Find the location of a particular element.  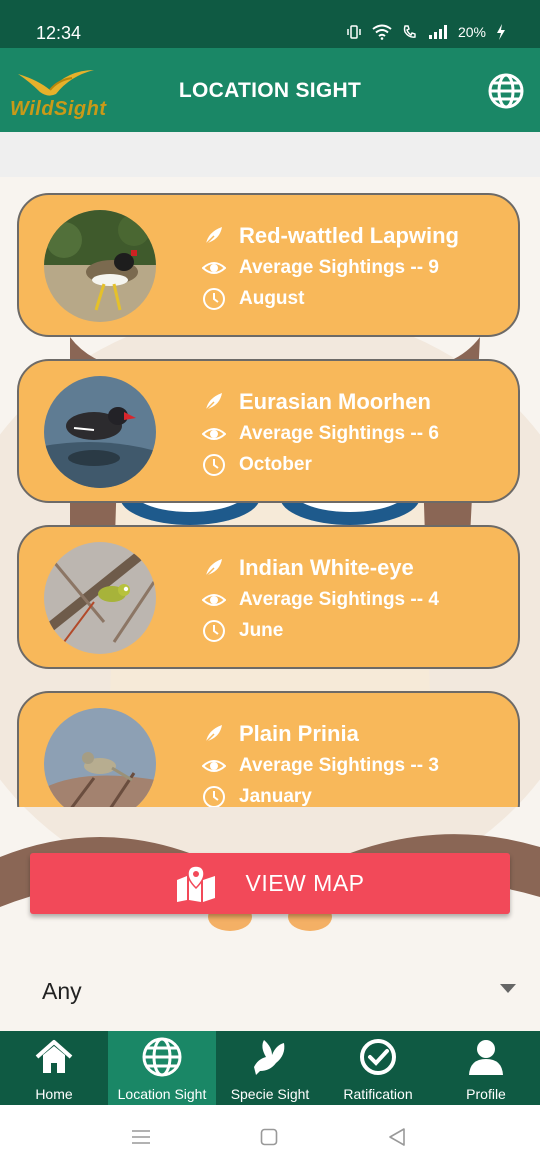

nav-location-sight: Location Sight is located at coordinates (162, 1068).